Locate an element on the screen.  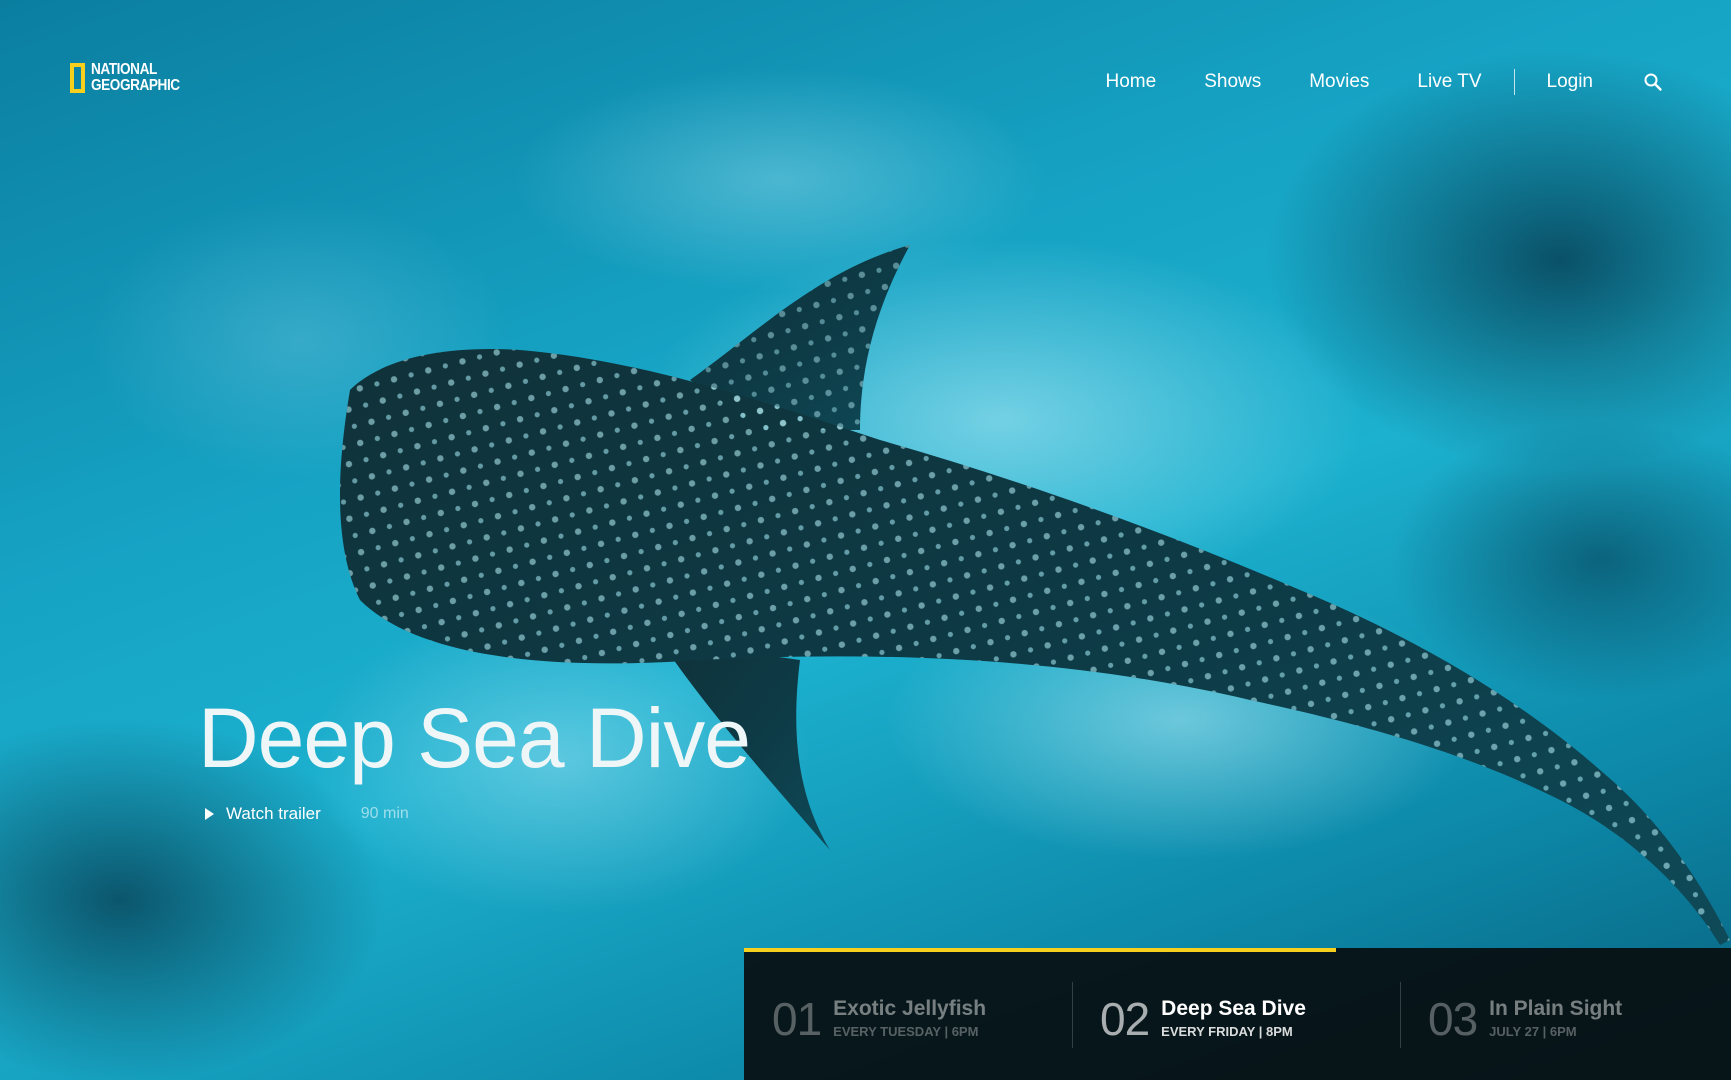
episode-info: In Plain Sight JULY 27 | 6PM is located at coordinates (1555, 1017).